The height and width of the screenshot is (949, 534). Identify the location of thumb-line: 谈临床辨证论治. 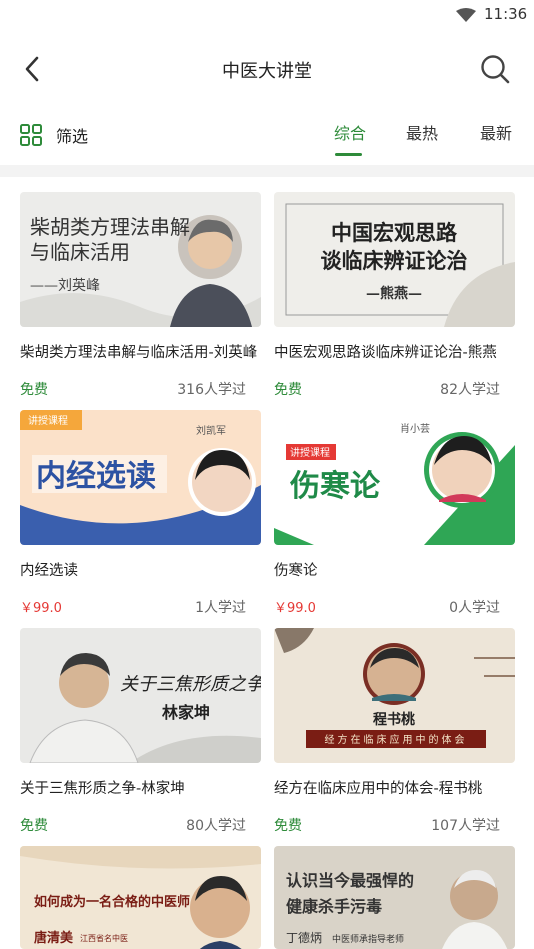
(394, 260).